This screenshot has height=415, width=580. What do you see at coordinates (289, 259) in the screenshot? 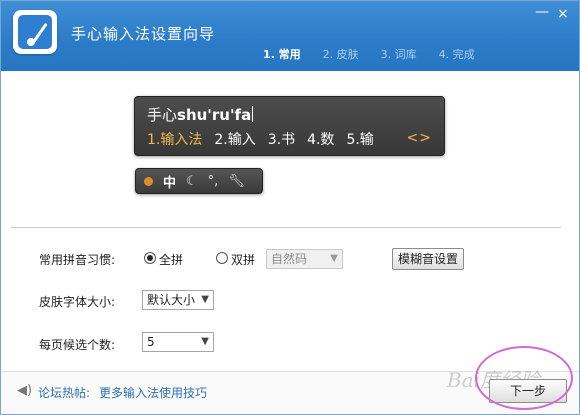
I see `shuangpin-scheme-value: 自然码` at bounding box center [289, 259].